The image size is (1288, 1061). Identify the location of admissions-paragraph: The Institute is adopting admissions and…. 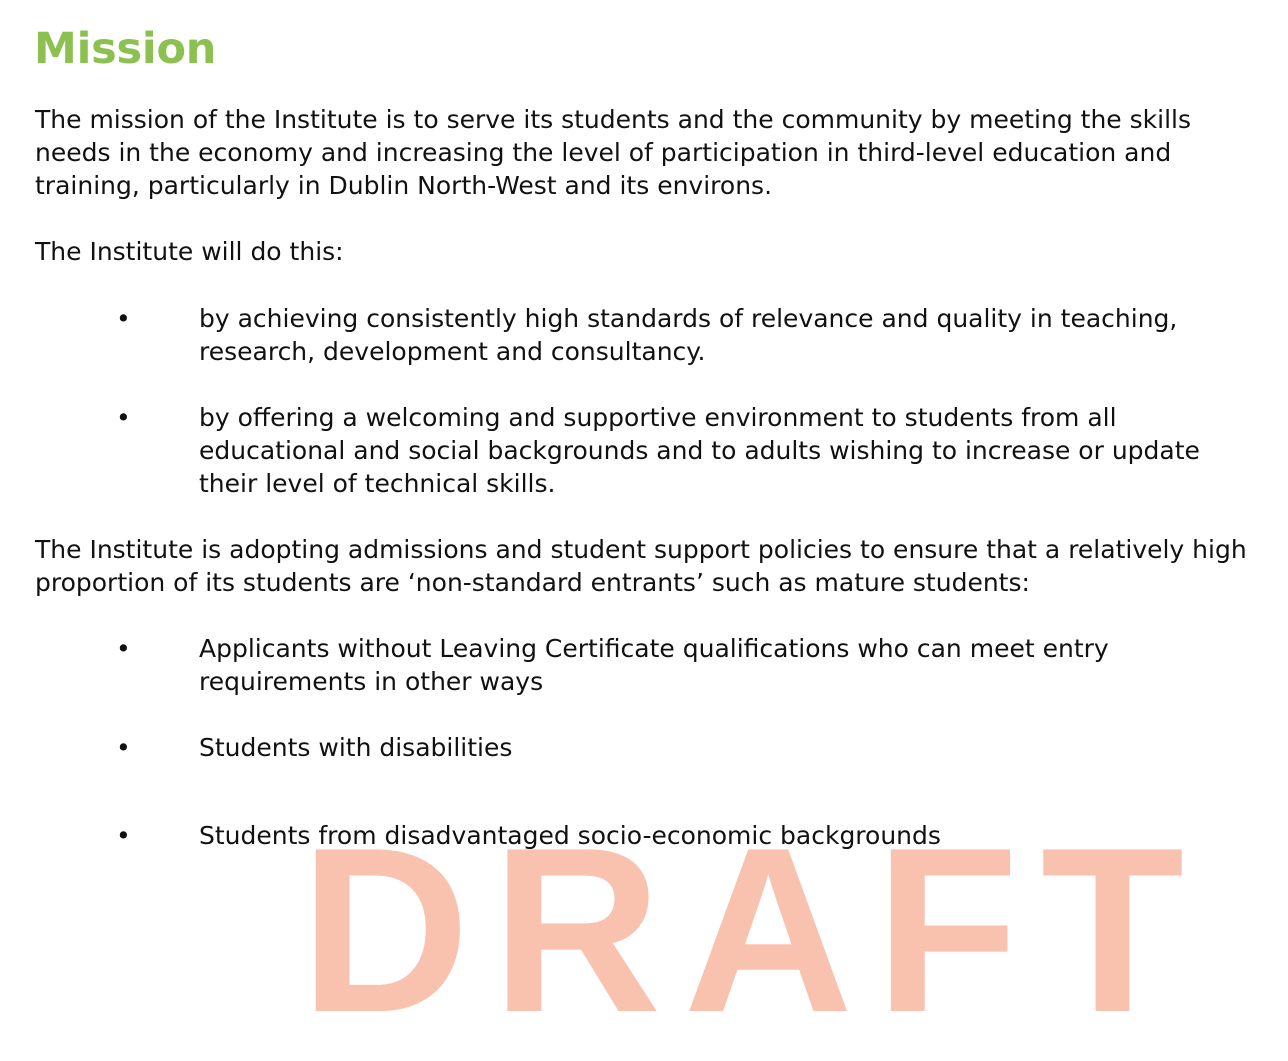
(641, 566).